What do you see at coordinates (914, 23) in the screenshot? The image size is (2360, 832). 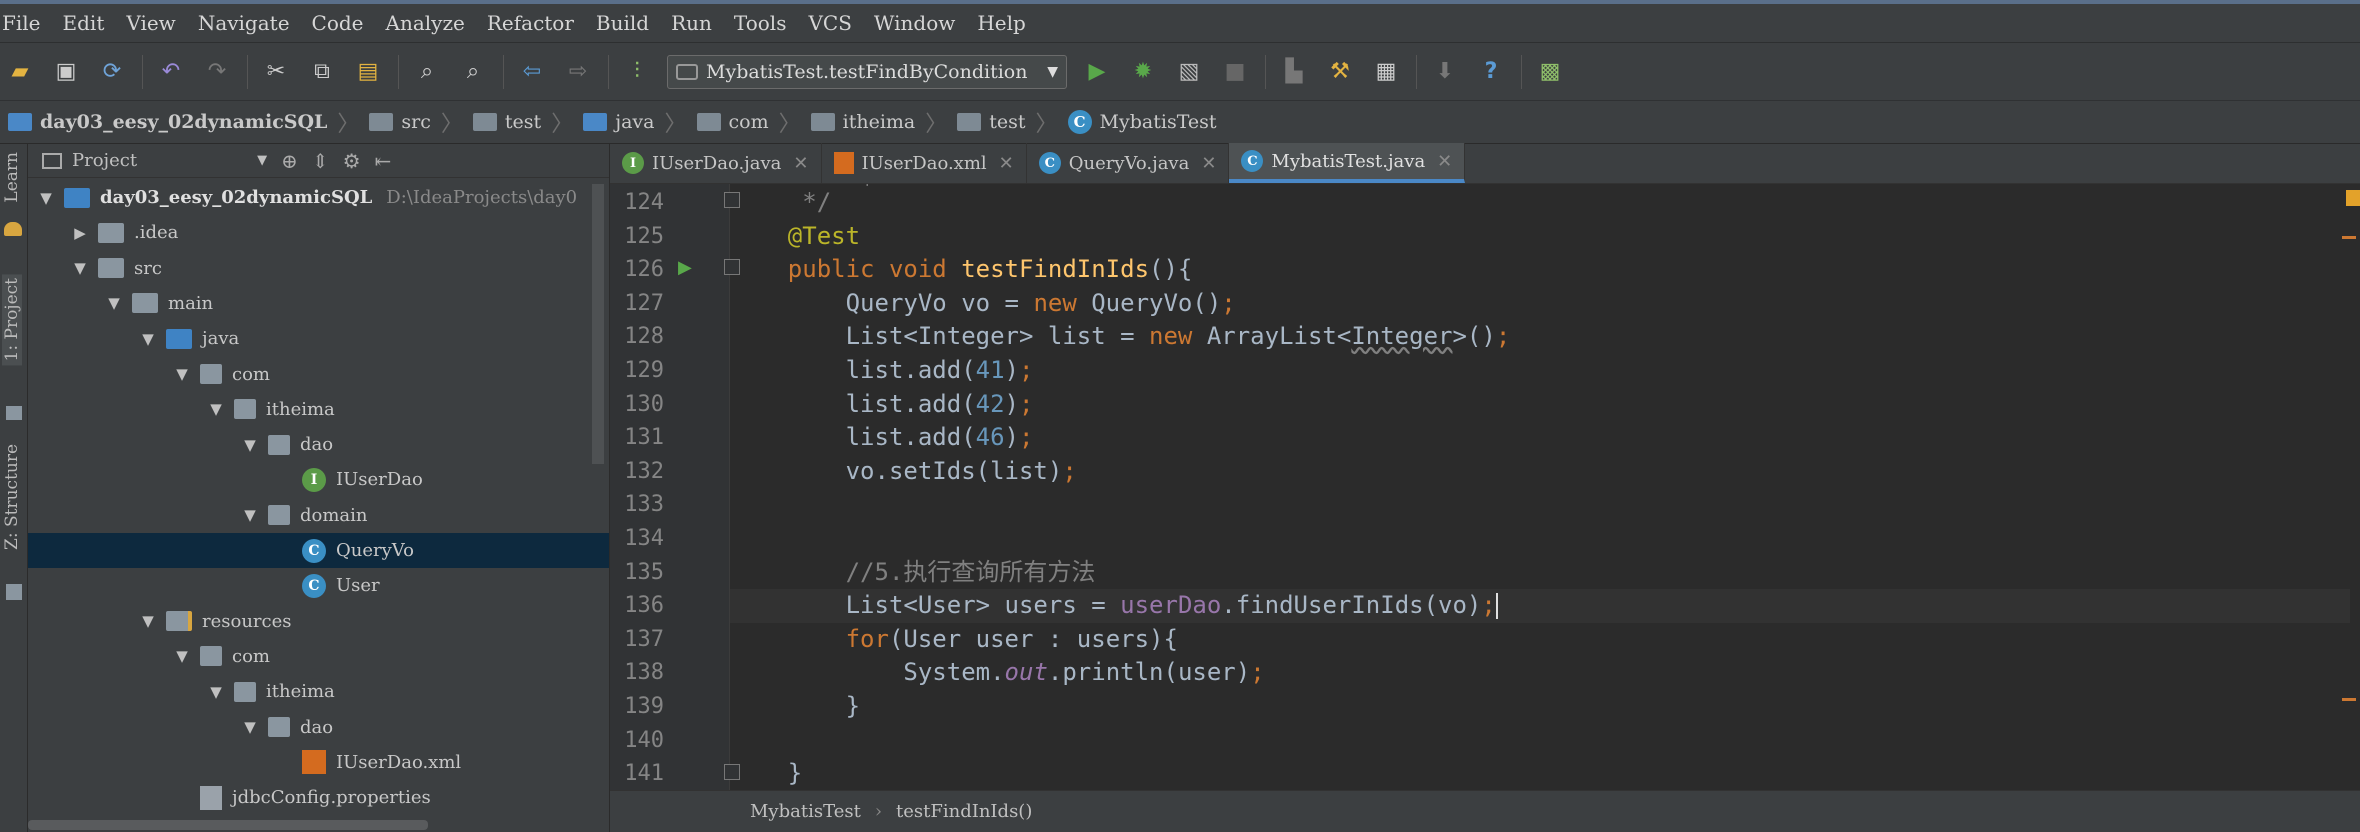 I see `menu-item-window: Window` at bounding box center [914, 23].